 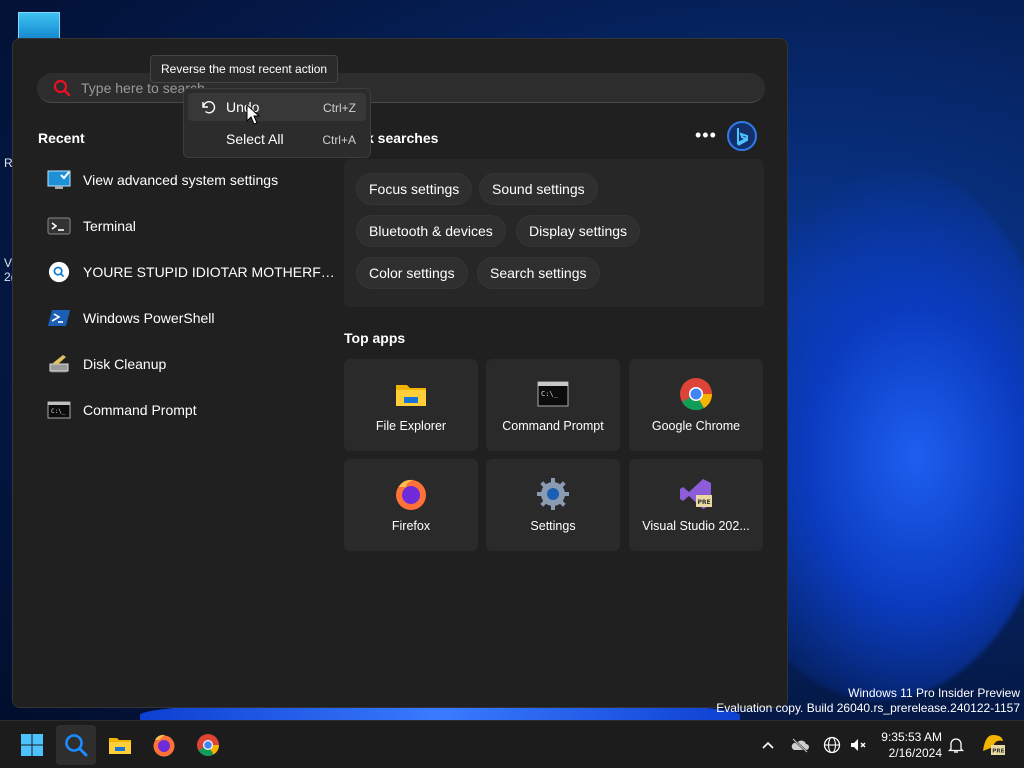 What do you see at coordinates (768, 745) in the screenshot?
I see `chevron-up-icon` at bounding box center [768, 745].